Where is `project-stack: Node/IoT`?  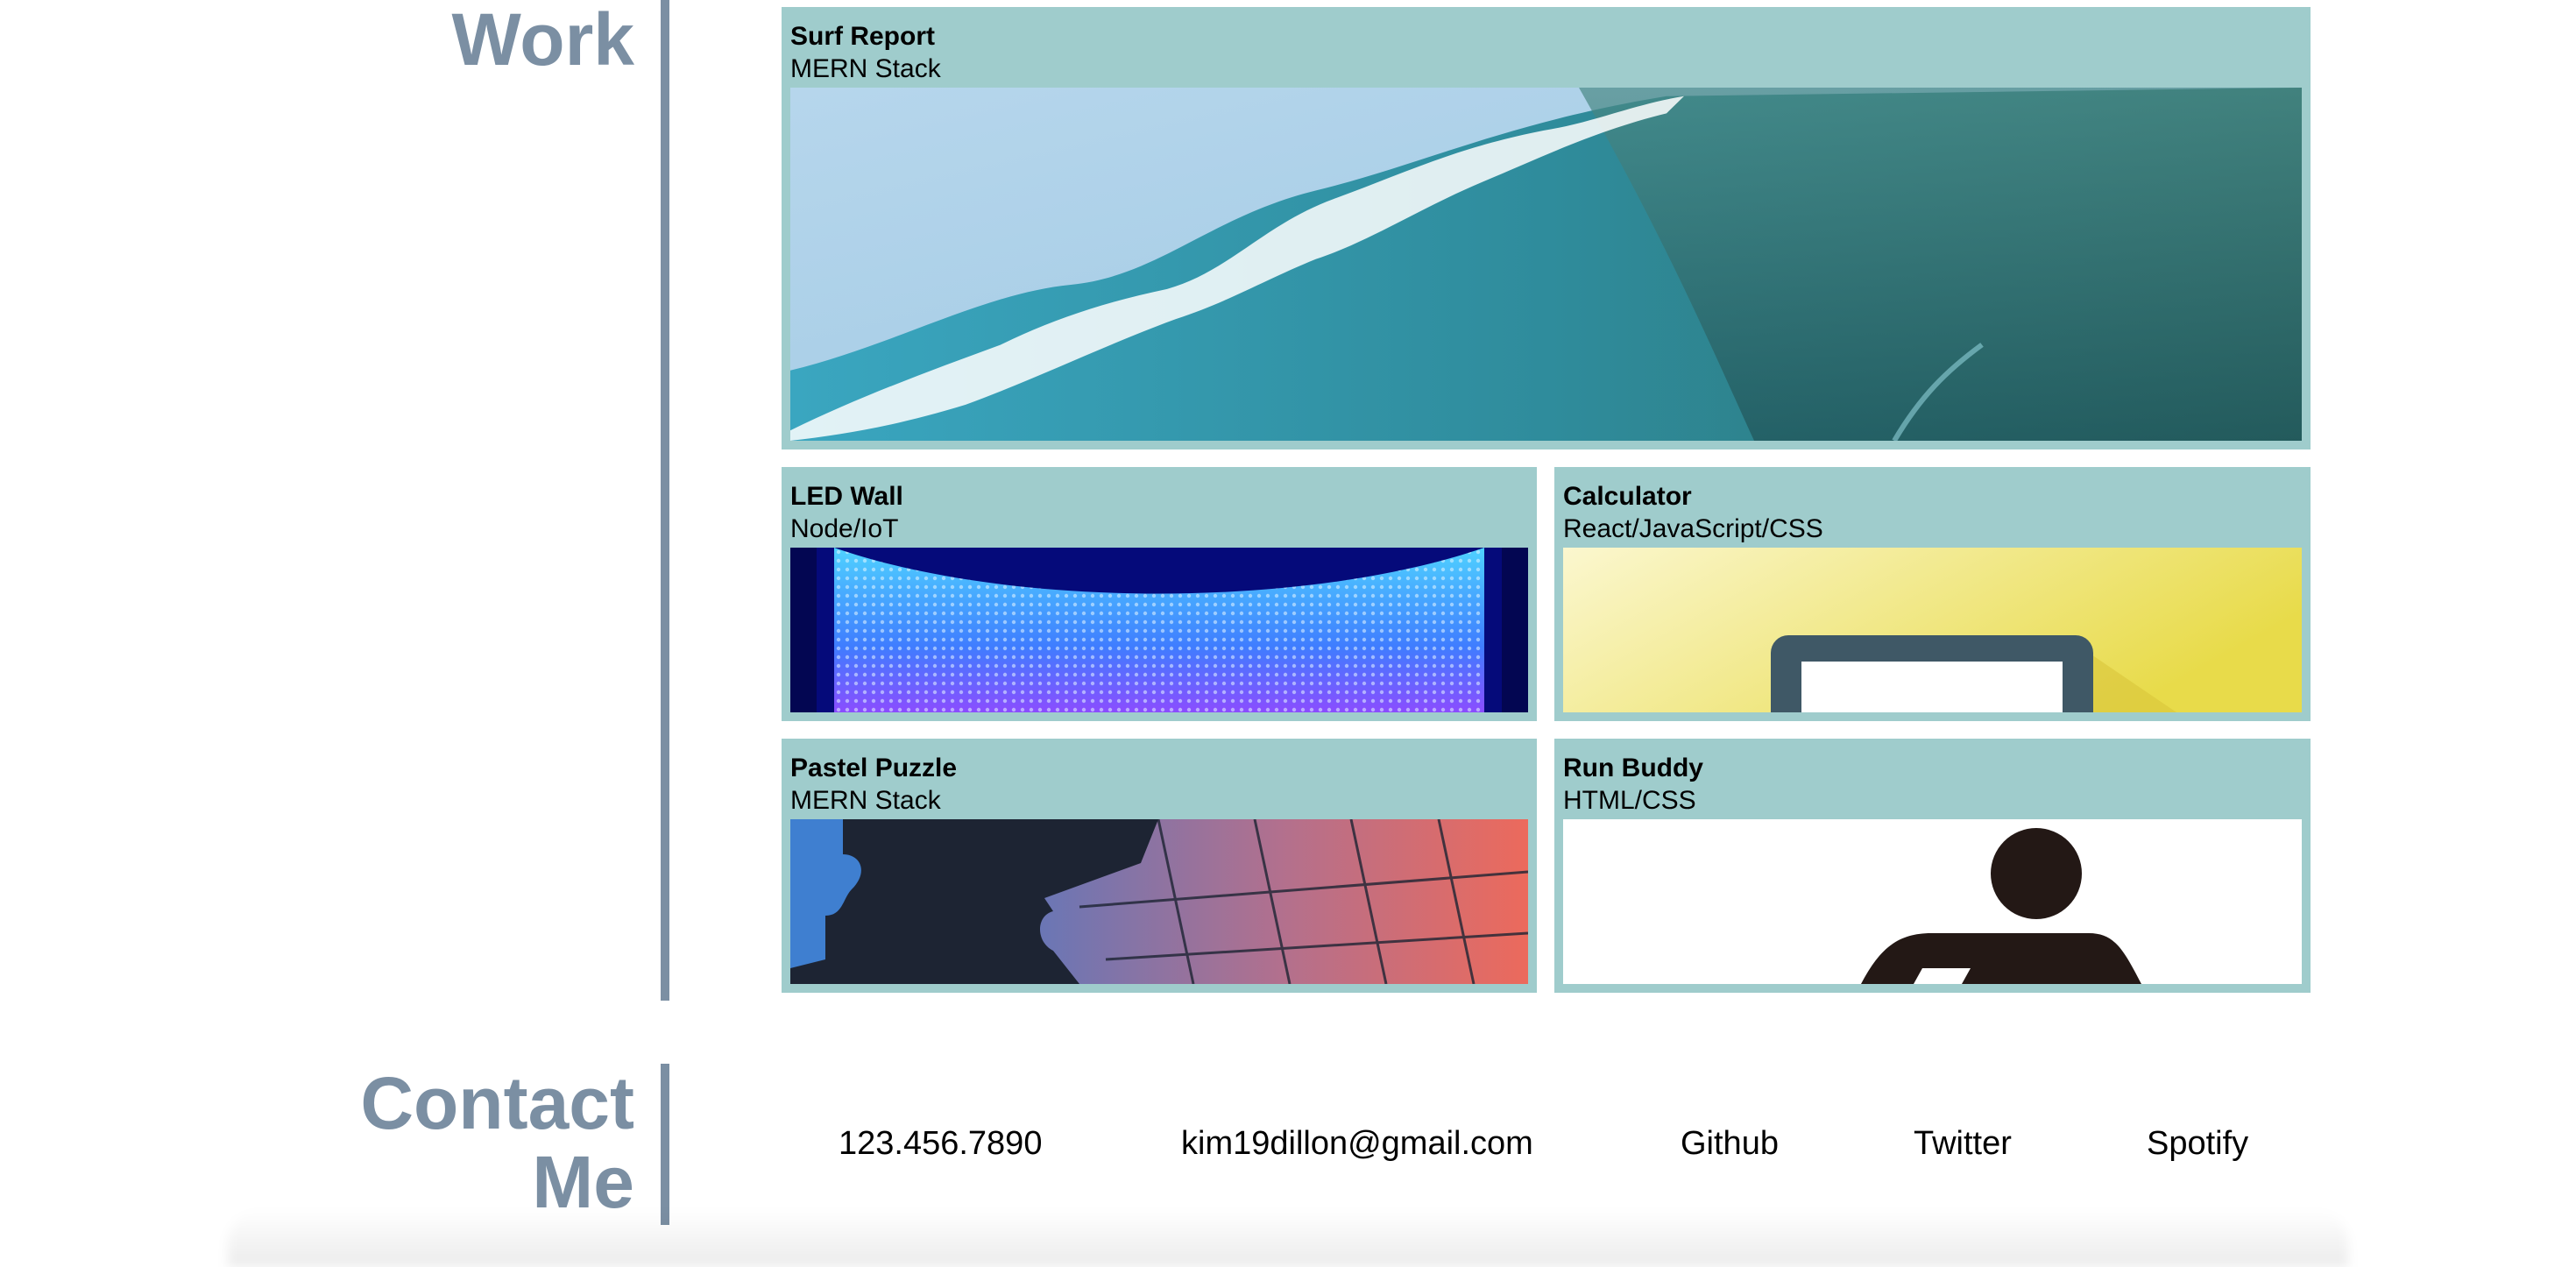
project-stack: Node/IoT is located at coordinates (844, 528).